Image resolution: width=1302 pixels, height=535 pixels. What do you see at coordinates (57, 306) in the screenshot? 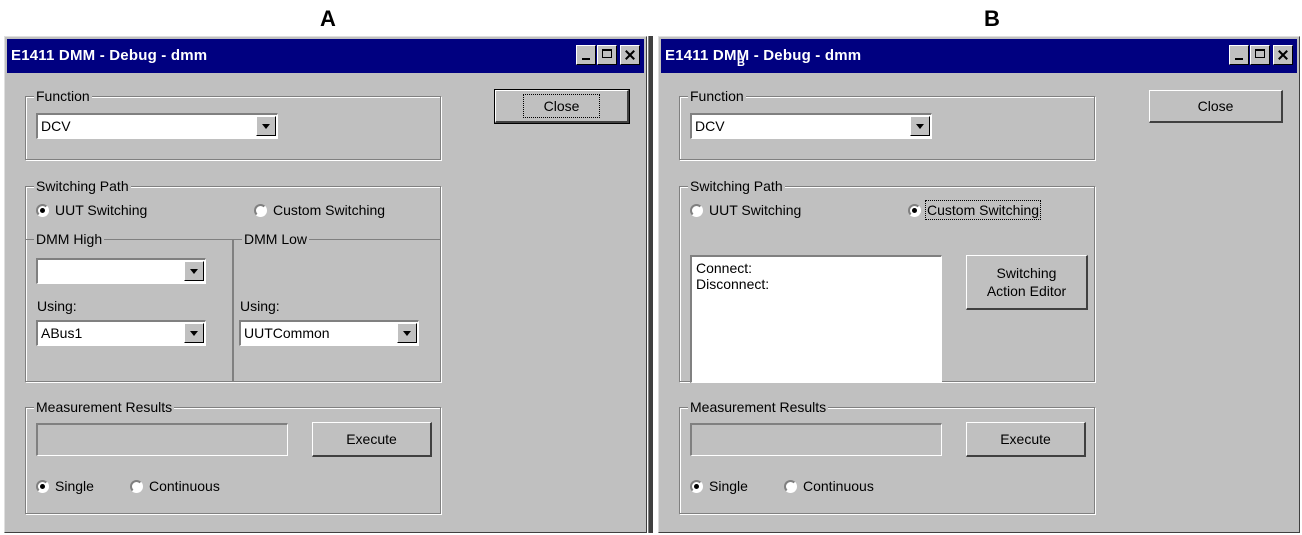
I see `dmm-high-using-label: Using:` at bounding box center [57, 306].